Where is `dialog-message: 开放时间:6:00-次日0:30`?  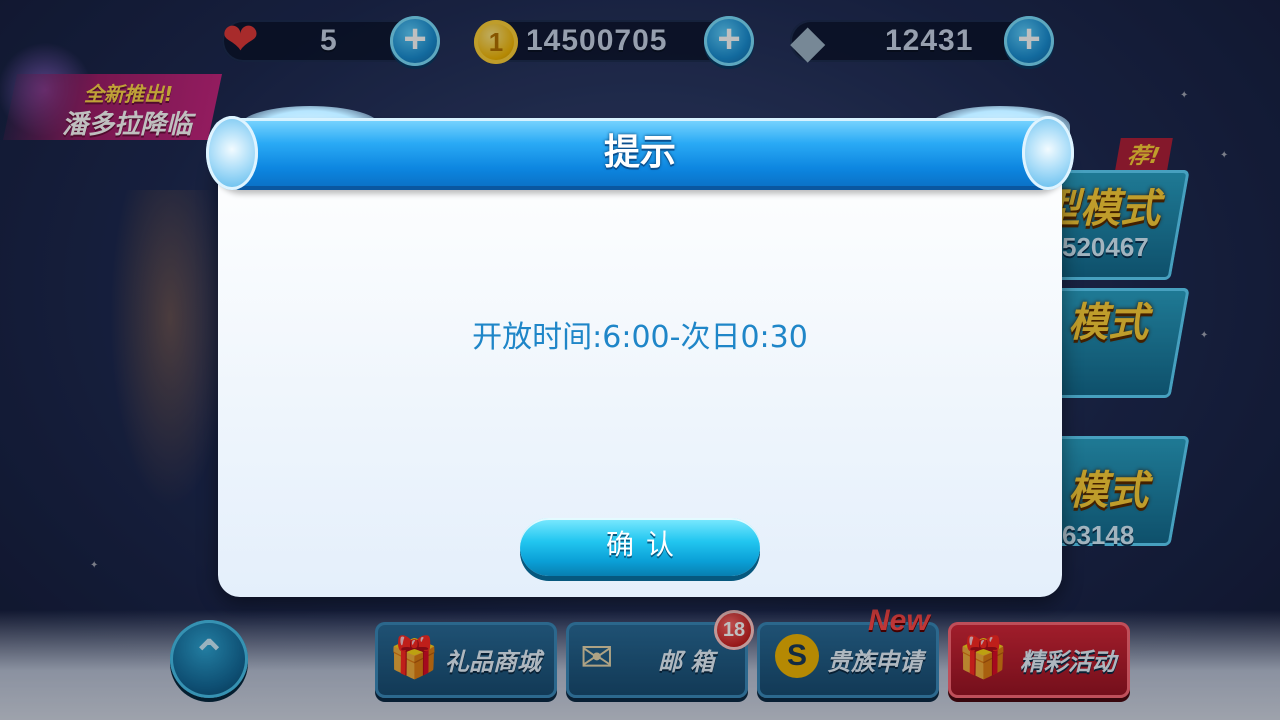
dialog-message: 开放时间:6:00-次日0:30 is located at coordinates (640, 337).